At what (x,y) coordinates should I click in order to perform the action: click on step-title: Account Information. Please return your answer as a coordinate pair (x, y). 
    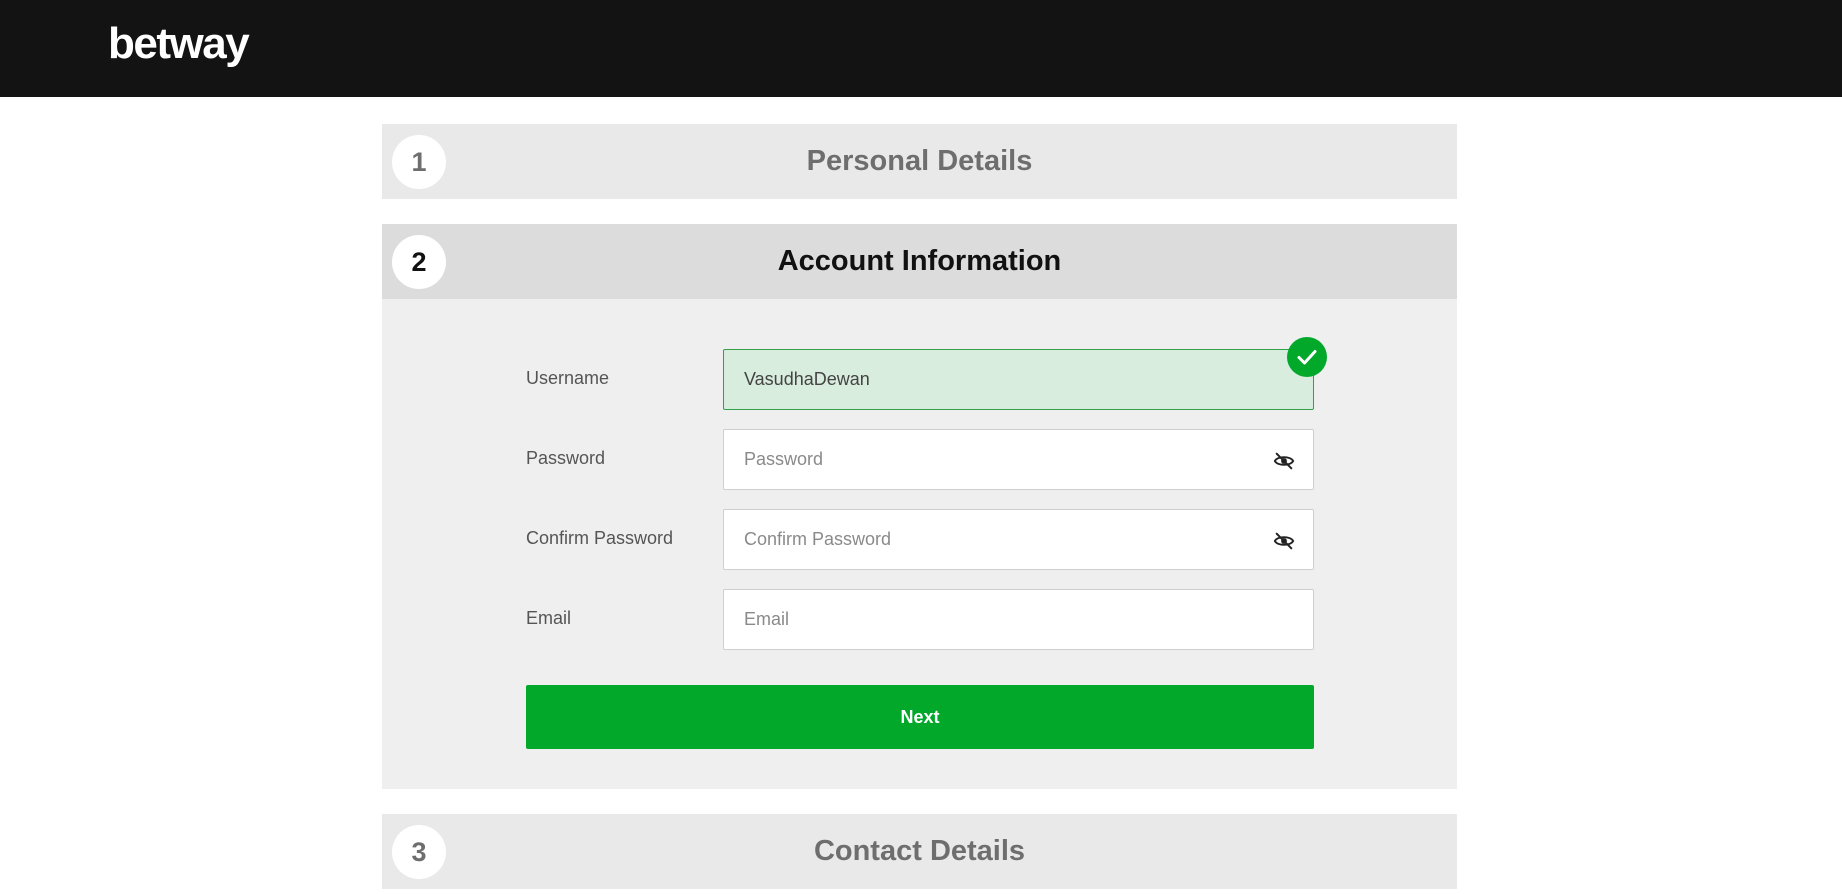
    Looking at the image, I should click on (919, 261).